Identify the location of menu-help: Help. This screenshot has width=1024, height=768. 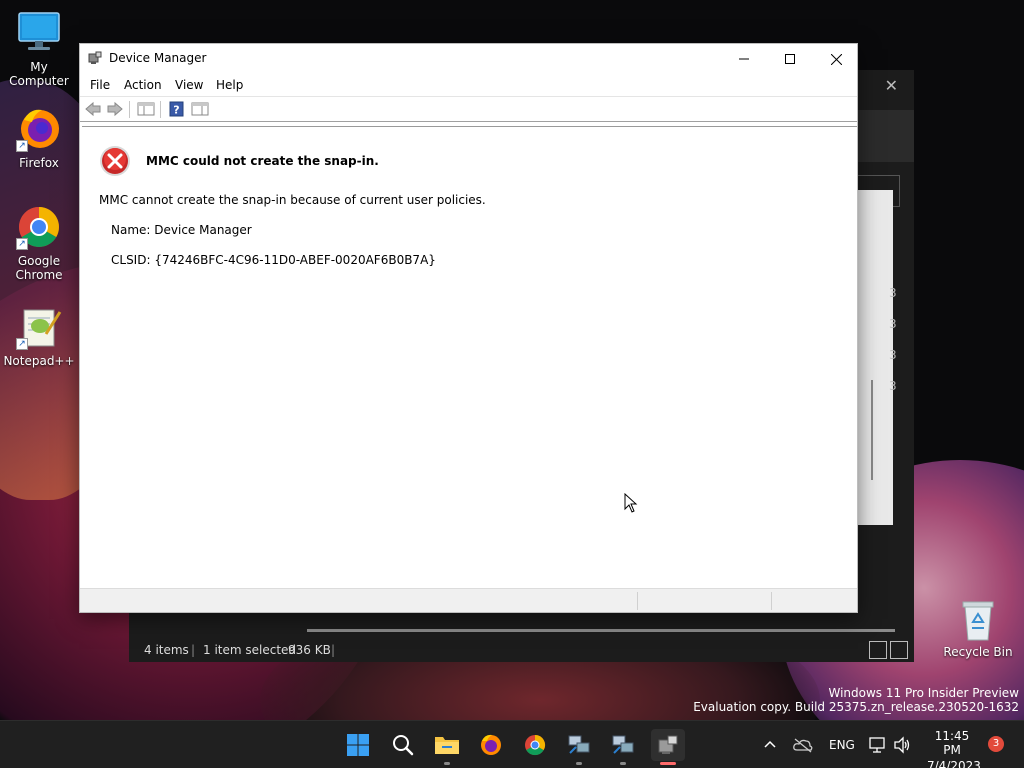
(229, 85).